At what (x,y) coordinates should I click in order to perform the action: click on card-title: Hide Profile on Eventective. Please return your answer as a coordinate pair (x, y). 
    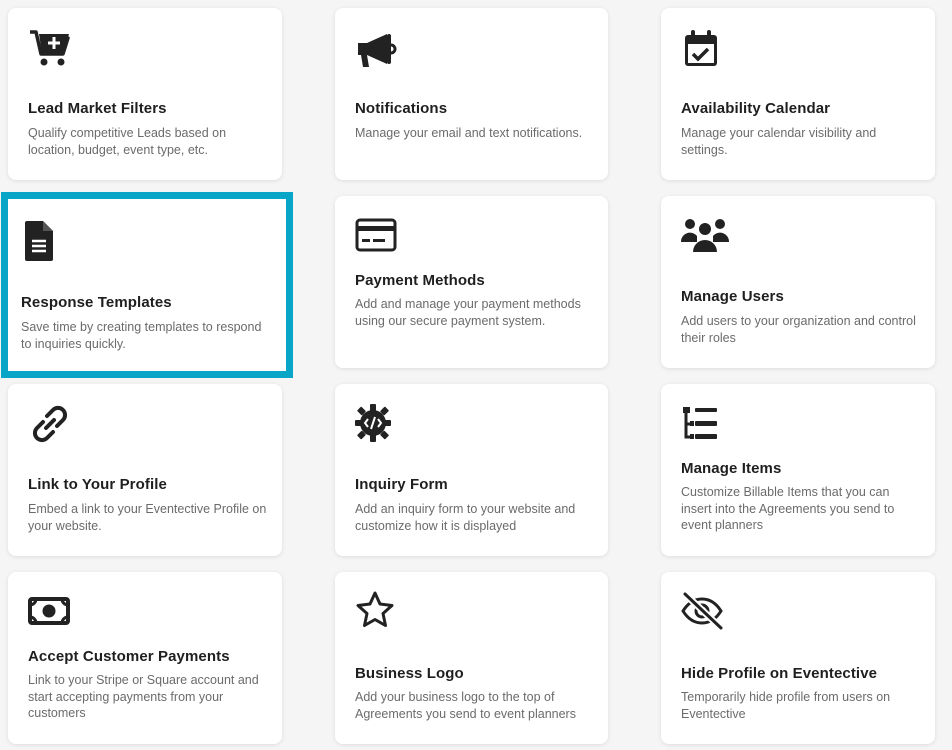
    Looking at the image, I should click on (779, 673).